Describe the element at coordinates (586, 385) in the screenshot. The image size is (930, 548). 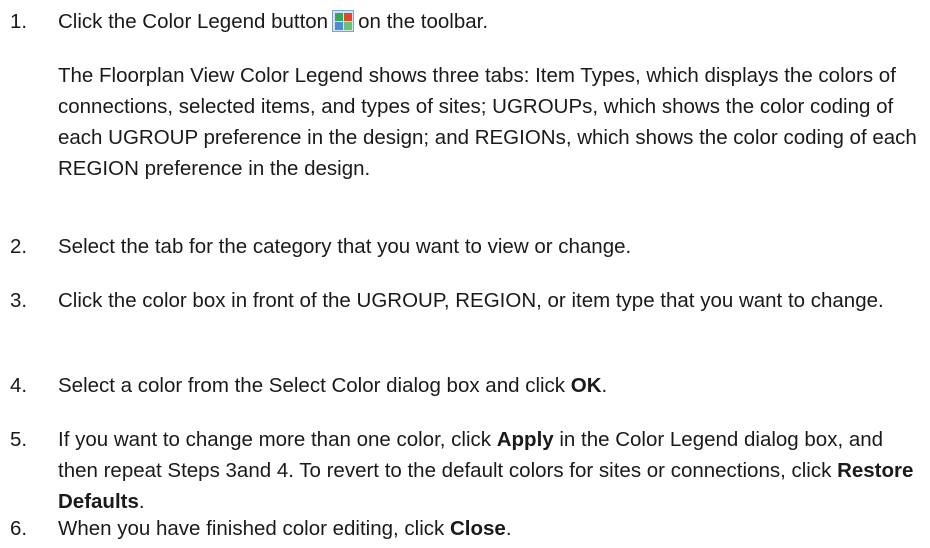
I see `ok-label: OK` at that location.